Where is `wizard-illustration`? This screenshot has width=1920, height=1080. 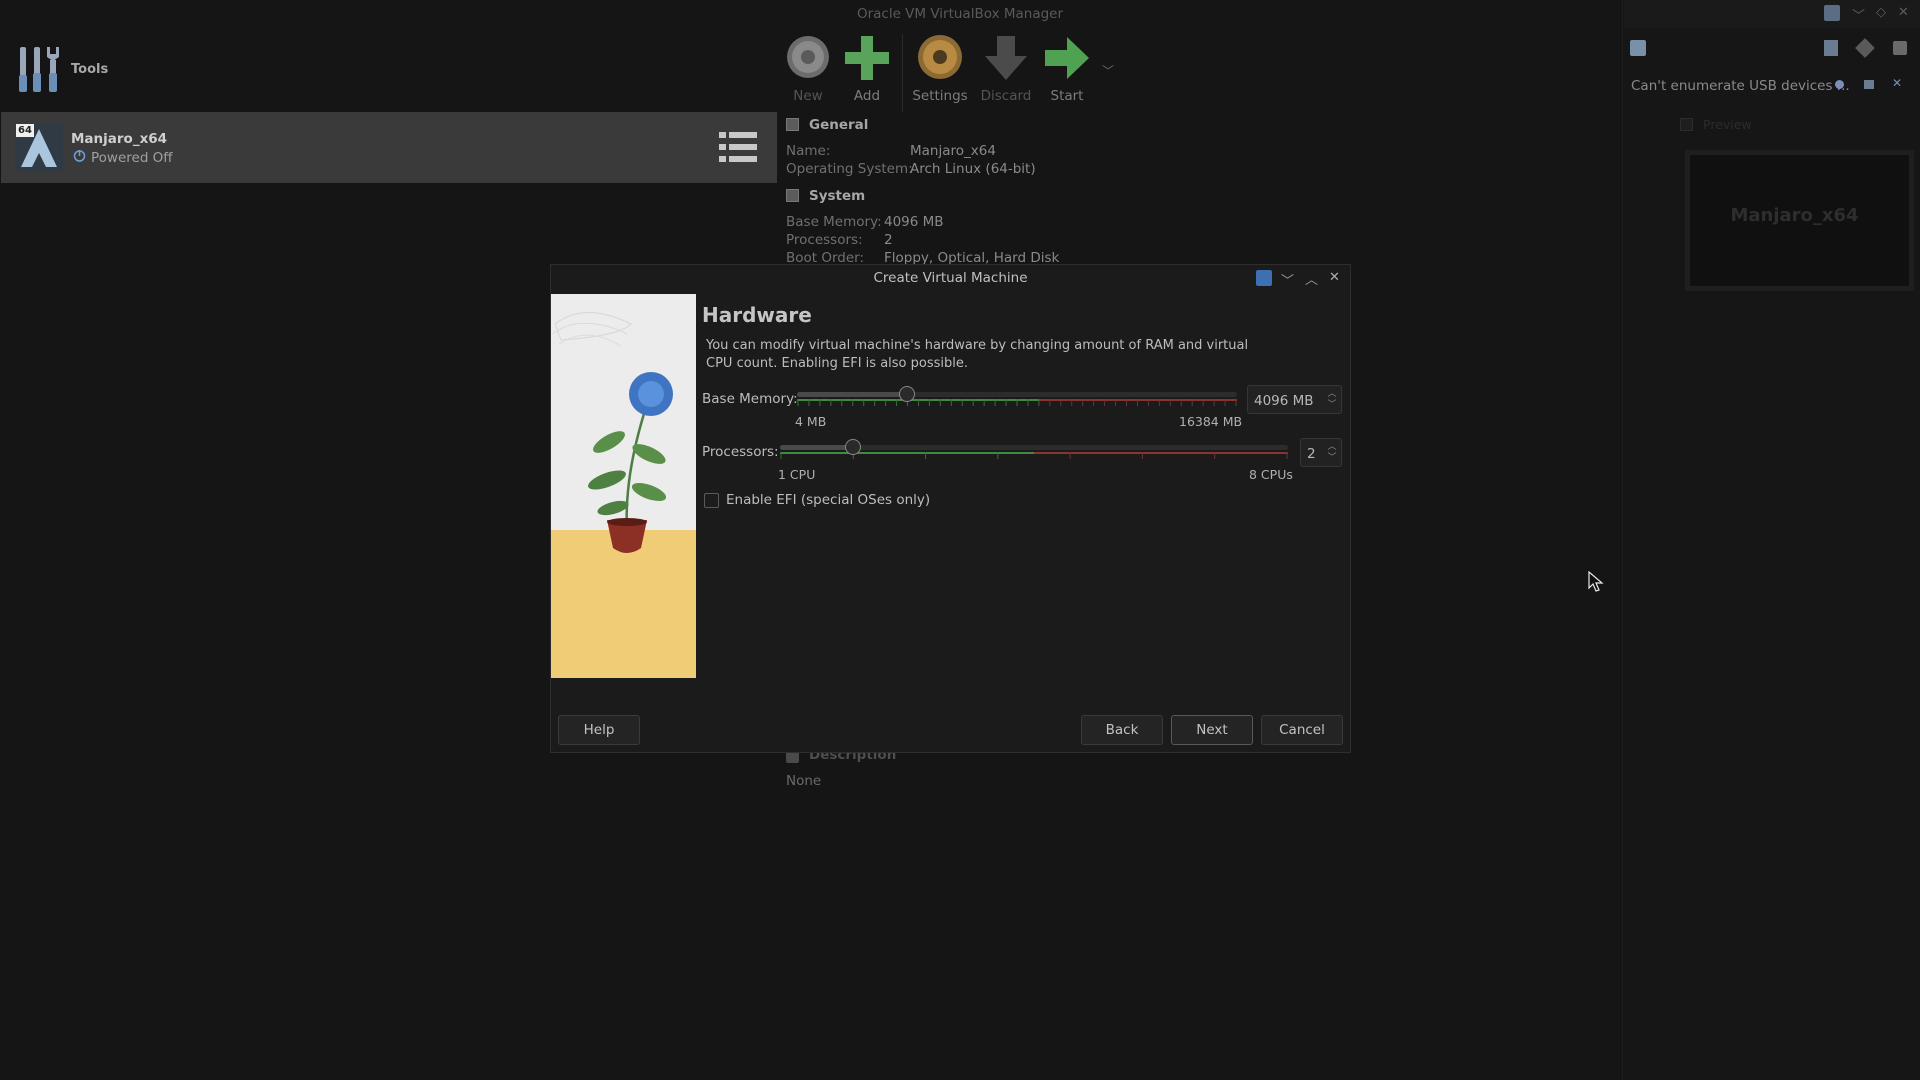 wizard-illustration is located at coordinates (623, 486).